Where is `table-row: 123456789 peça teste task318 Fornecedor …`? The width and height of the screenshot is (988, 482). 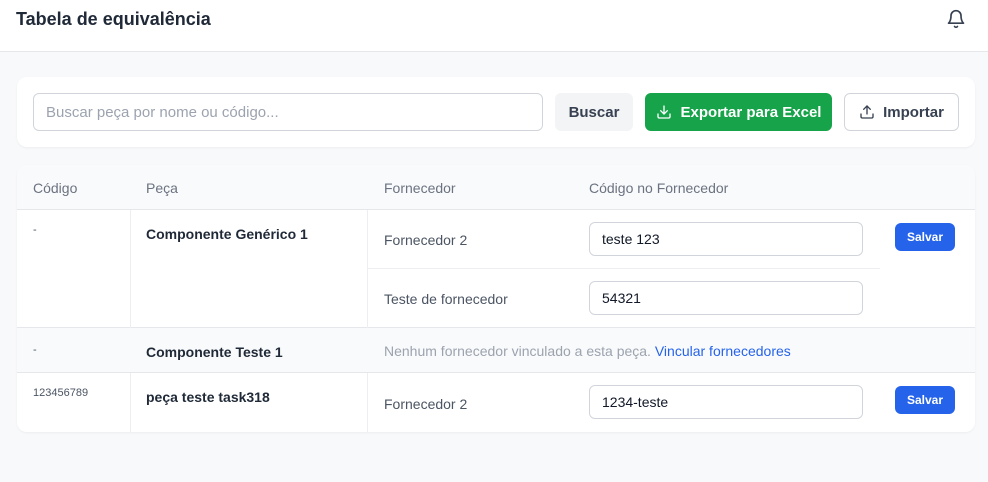
table-row: 123456789 peça teste task318 Fornecedor … is located at coordinates (496, 402).